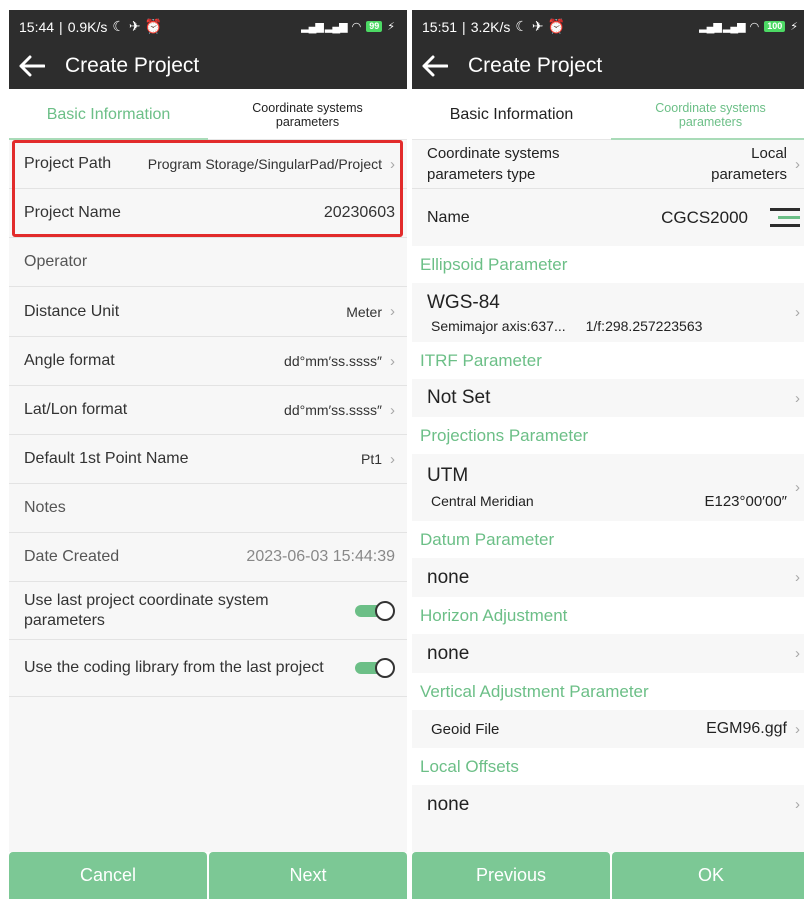 The height and width of the screenshot is (899, 804). I want to click on date-created-value: 2023-06-03 15:44:39, so click(320, 556).